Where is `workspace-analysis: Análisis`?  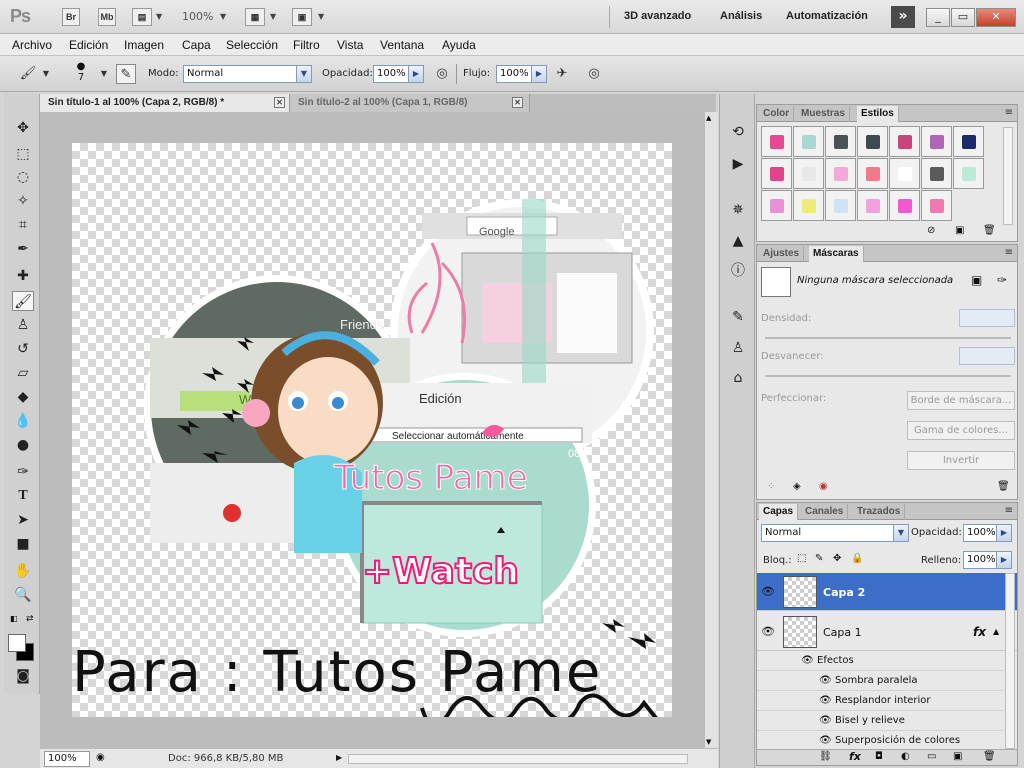 workspace-analysis: Análisis is located at coordinates (741, 16).